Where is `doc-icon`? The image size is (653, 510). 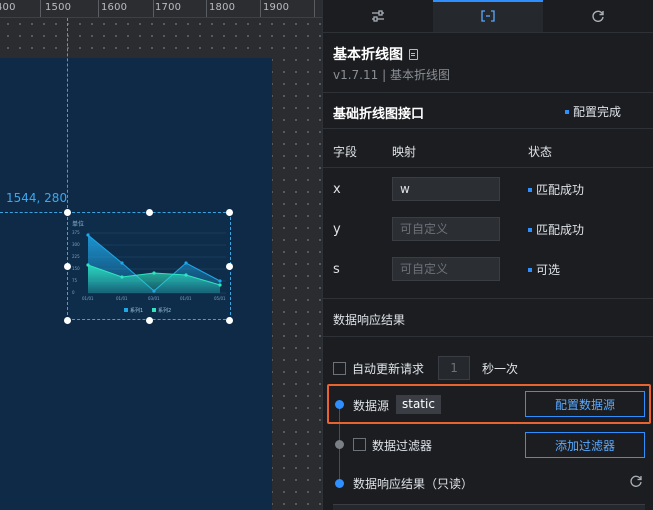 doc-icon is located at coordinates (413, 54).